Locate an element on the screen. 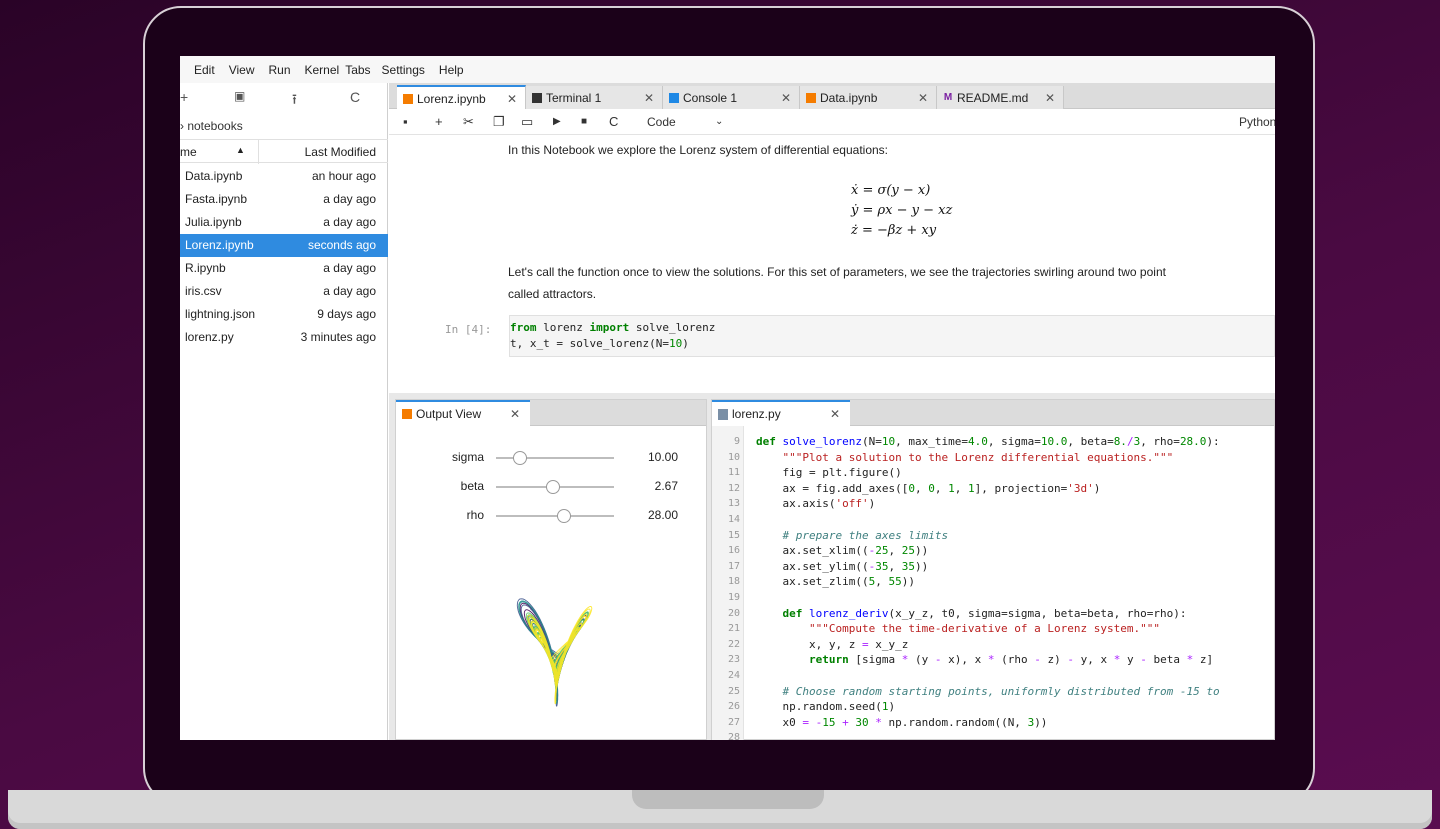 This screenshot has width=1440, height=829. copy-icon: ❐ is located at coordinates (499, 122).